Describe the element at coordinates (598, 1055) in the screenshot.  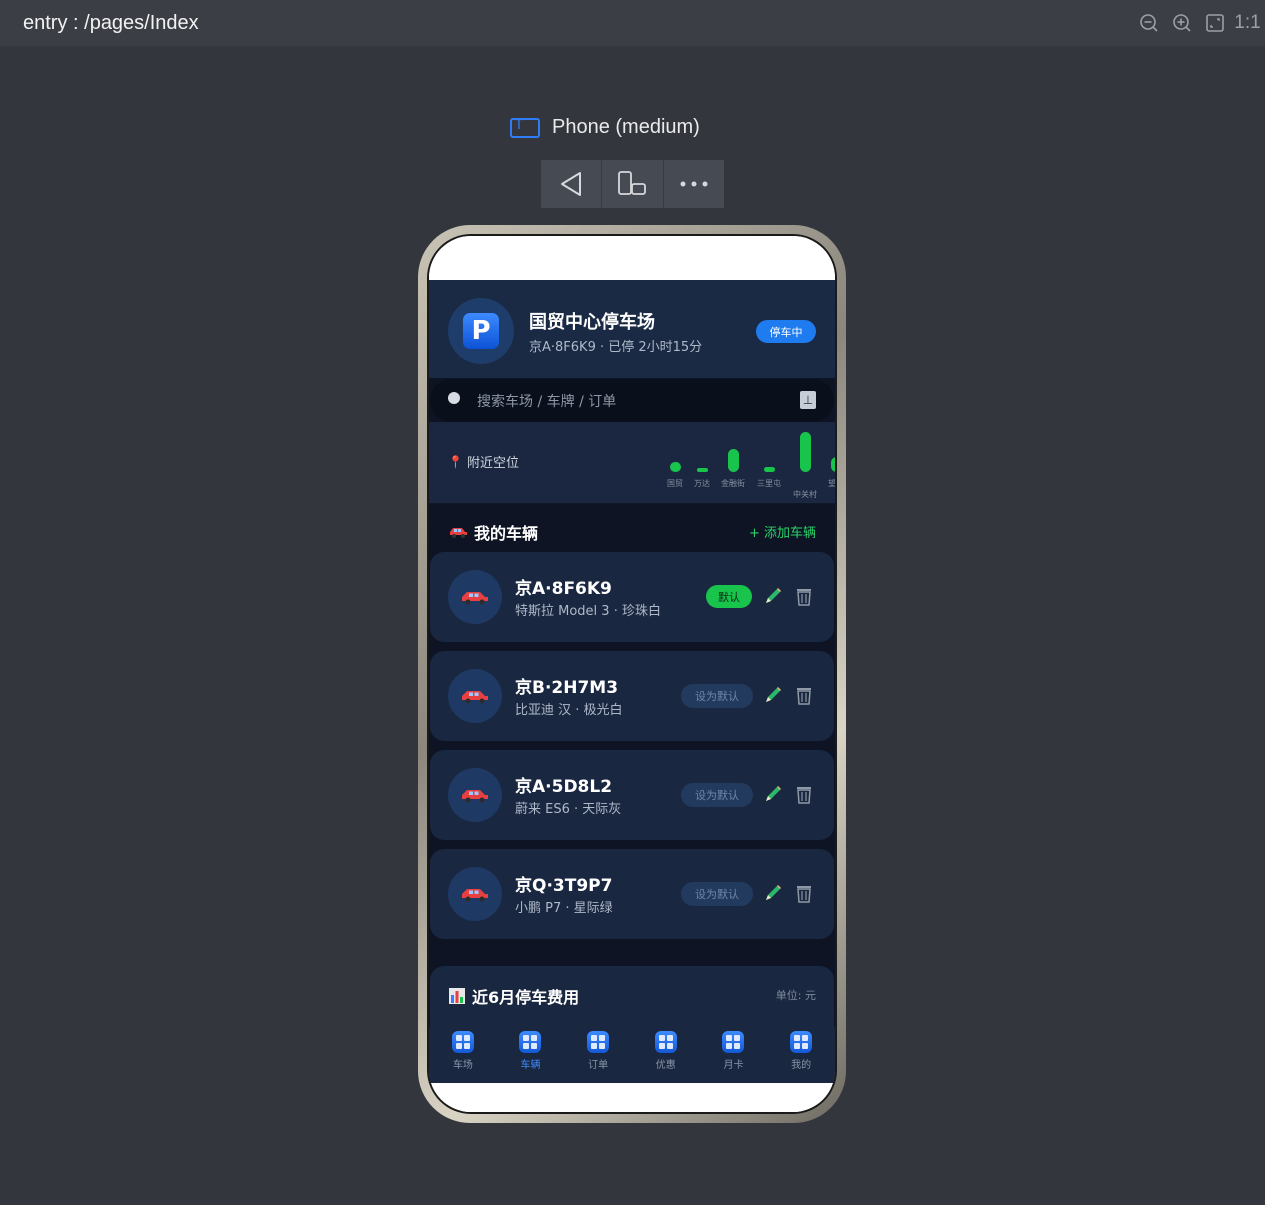
I see `tab-2: 订单` at that location.